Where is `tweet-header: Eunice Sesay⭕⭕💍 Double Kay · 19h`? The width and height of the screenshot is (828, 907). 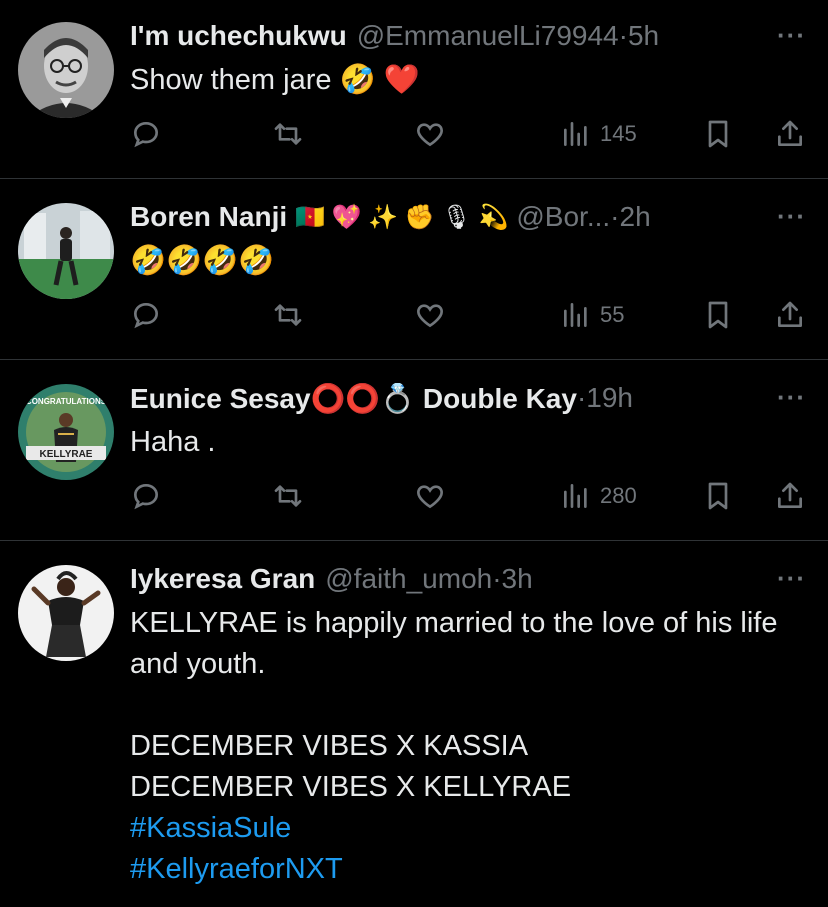 tweet-header: Eunice Sesay⭕⭕💍 Double Kay · 19h is located at coordinates (381, 398).